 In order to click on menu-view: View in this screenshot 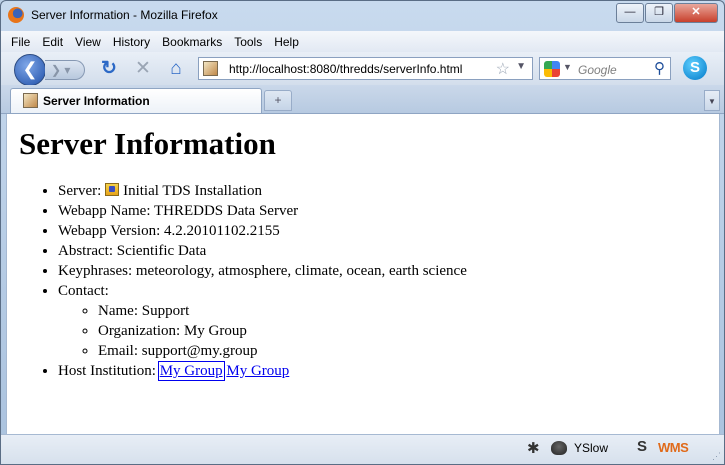, I will do `click(88, 42)`.